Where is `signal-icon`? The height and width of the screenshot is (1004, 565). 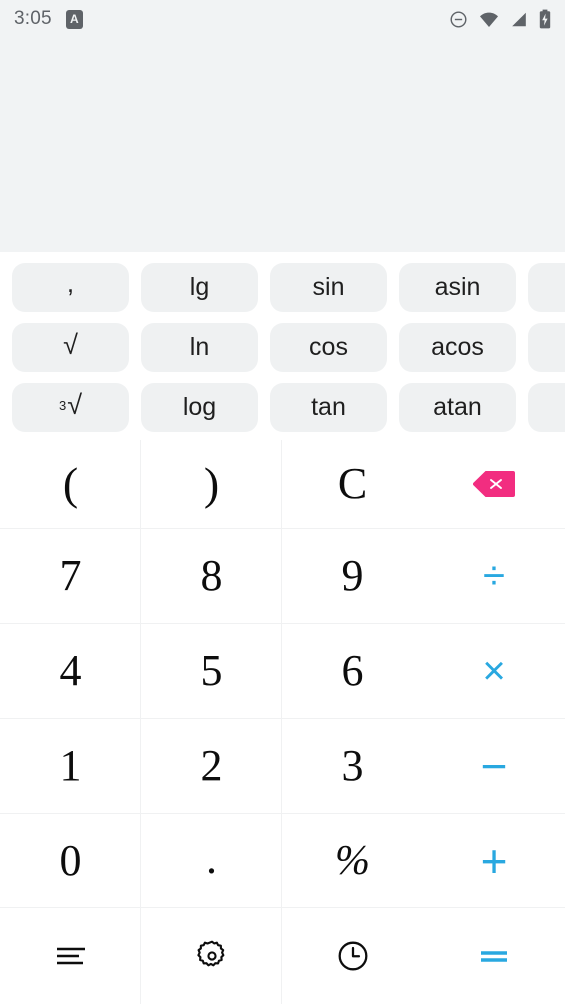 signal-icon is located at coordinates (519, 19).